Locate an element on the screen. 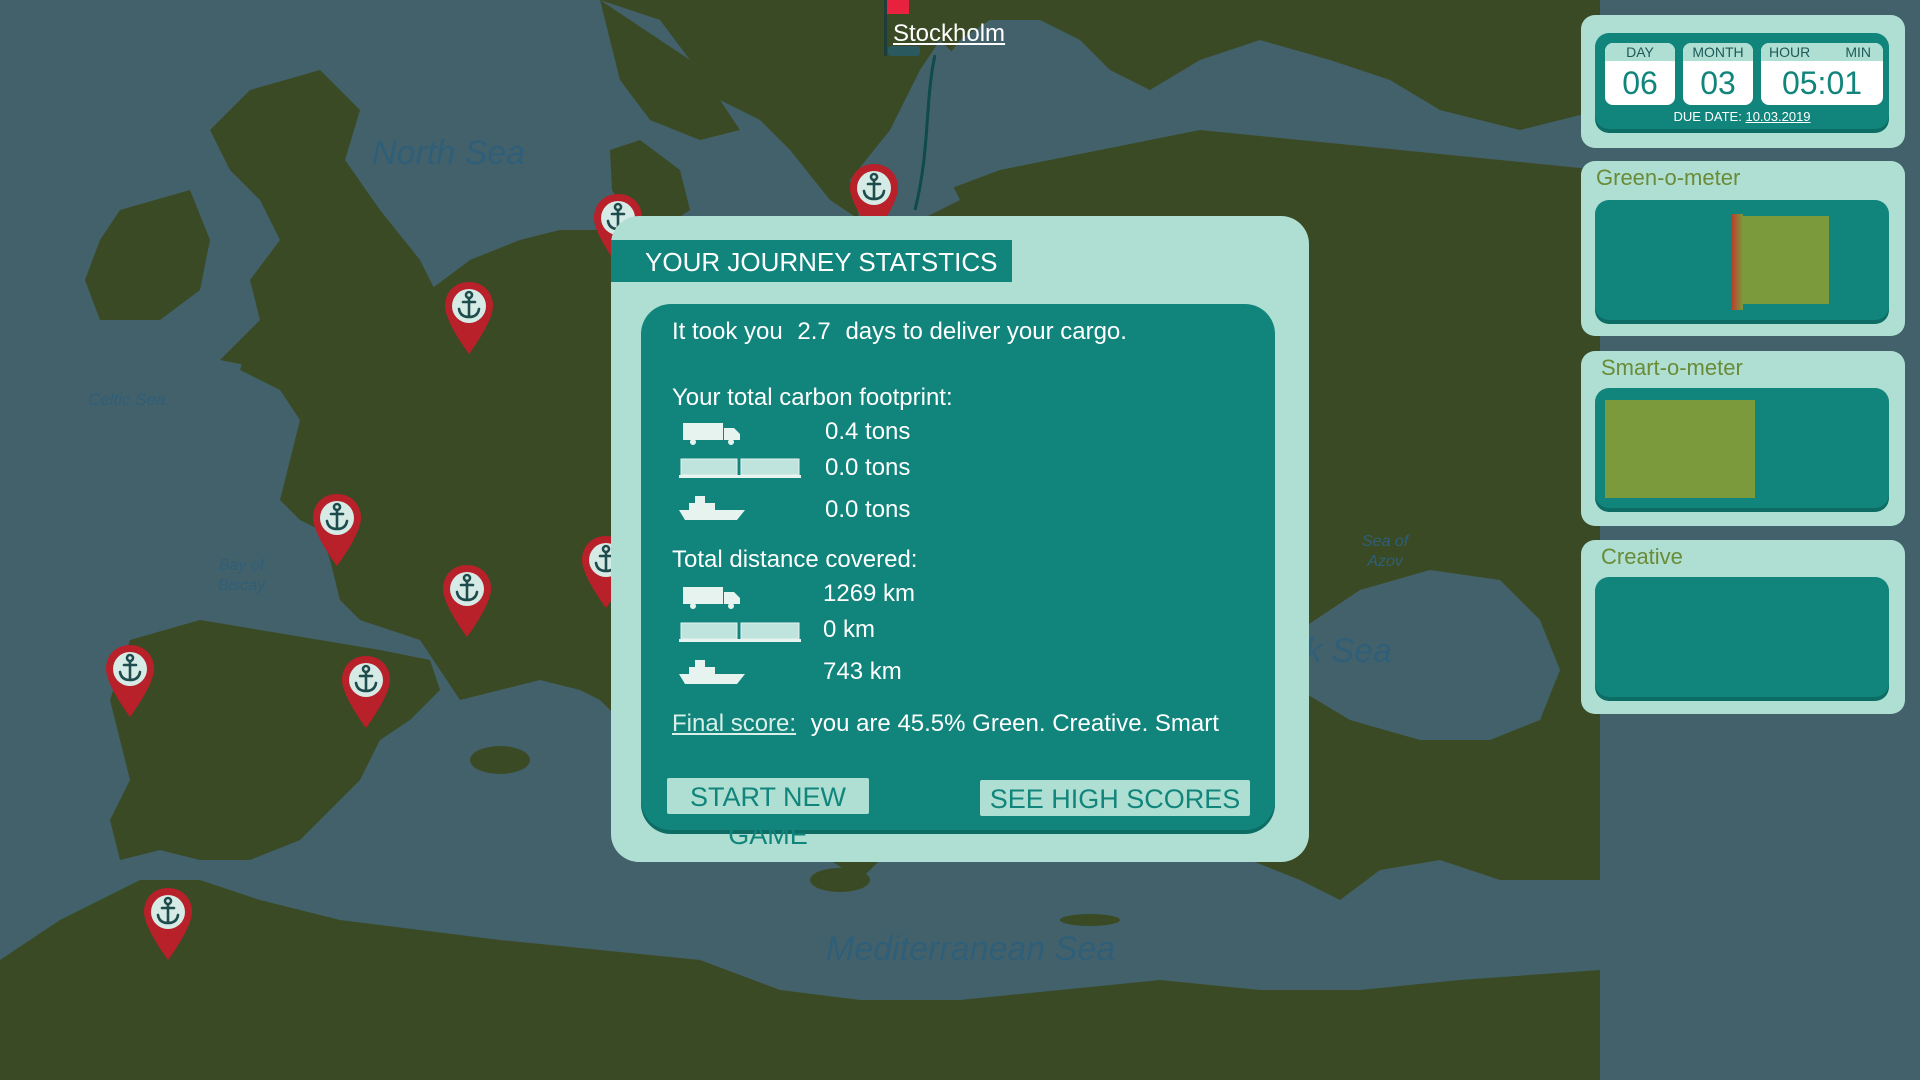 The image size is (1920, 1080). dialog-title: YOUR JOURNEY STATSTICS is located at coordinates (811, 261).